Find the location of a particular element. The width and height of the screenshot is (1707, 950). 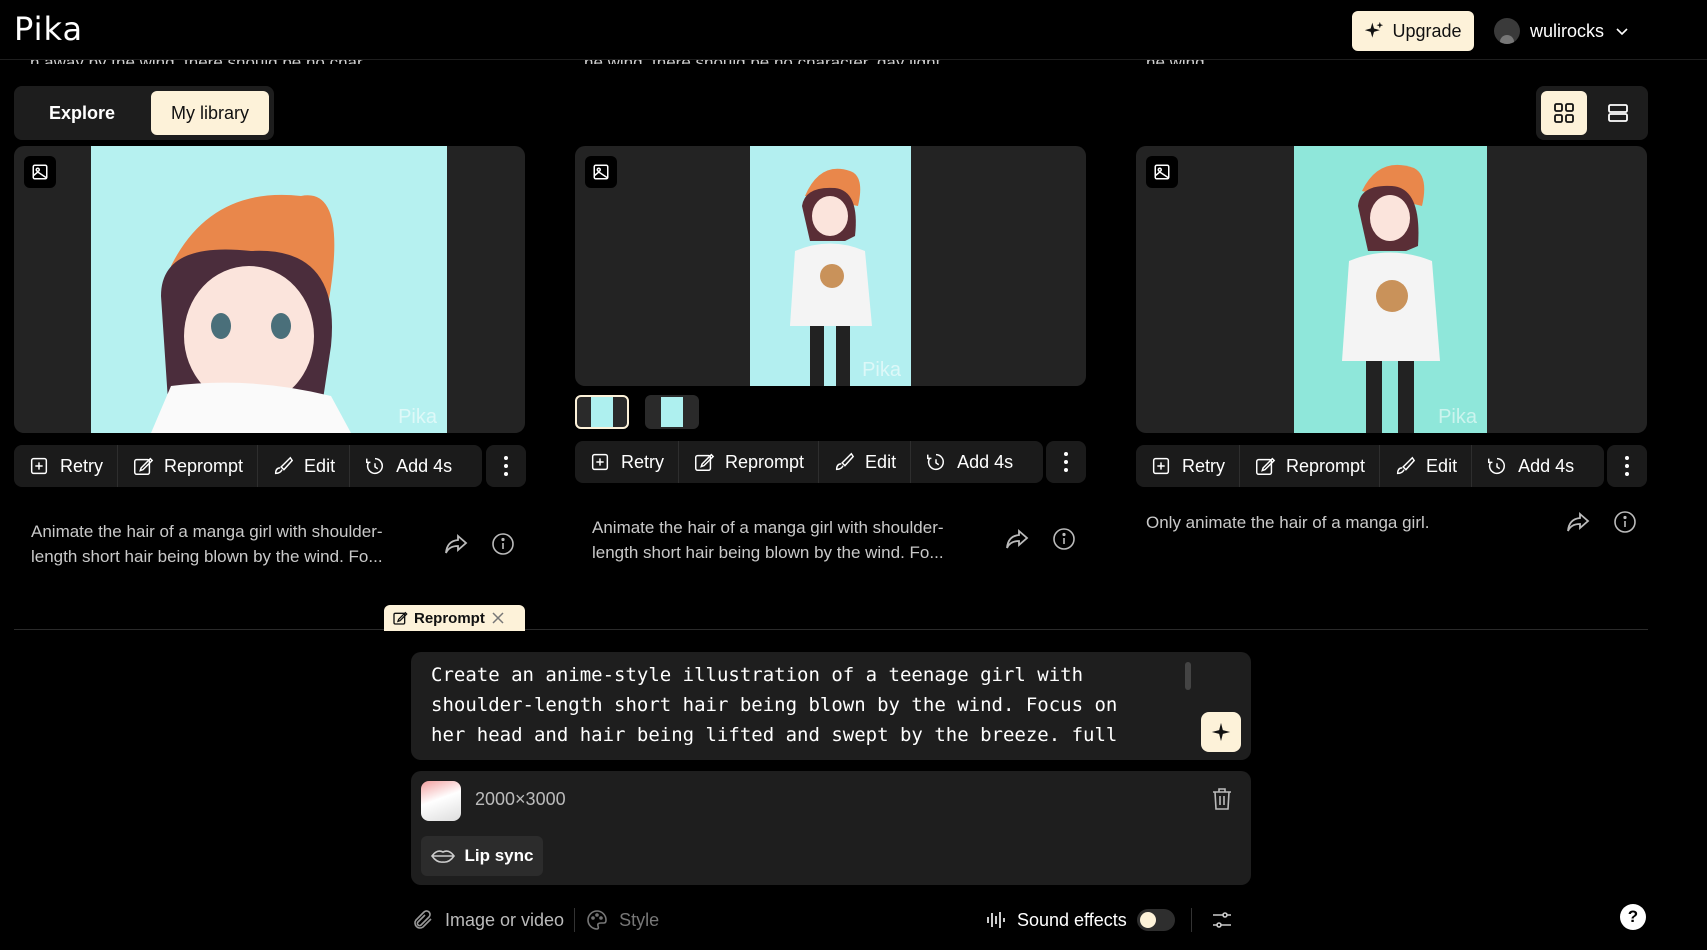

pika-logo: Pika is located at coordinates (48, 29).